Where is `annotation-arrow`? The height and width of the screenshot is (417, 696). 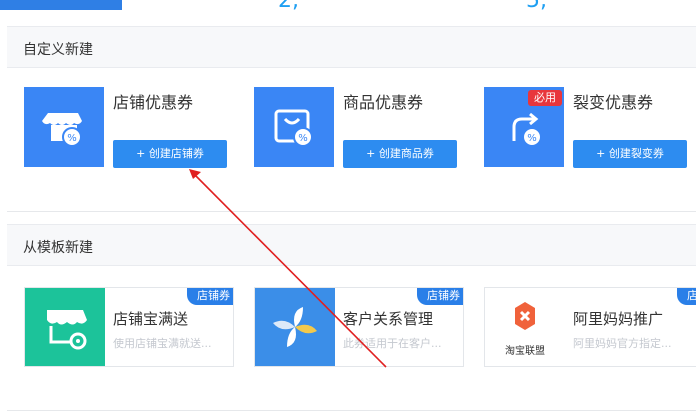 annotation-arrow is located at coordinates (288, 268).